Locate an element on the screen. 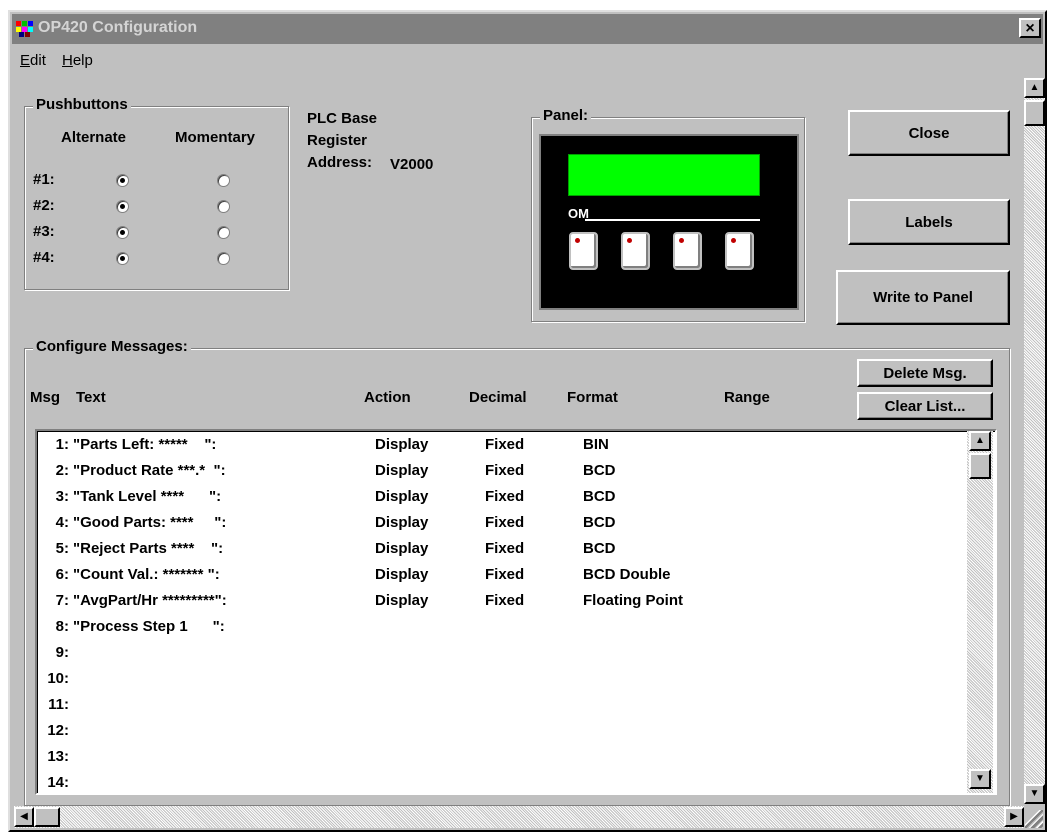 The width and height of the screenshot is (1055, 836). cell-num: 11: is located at coordinates (58, 704).